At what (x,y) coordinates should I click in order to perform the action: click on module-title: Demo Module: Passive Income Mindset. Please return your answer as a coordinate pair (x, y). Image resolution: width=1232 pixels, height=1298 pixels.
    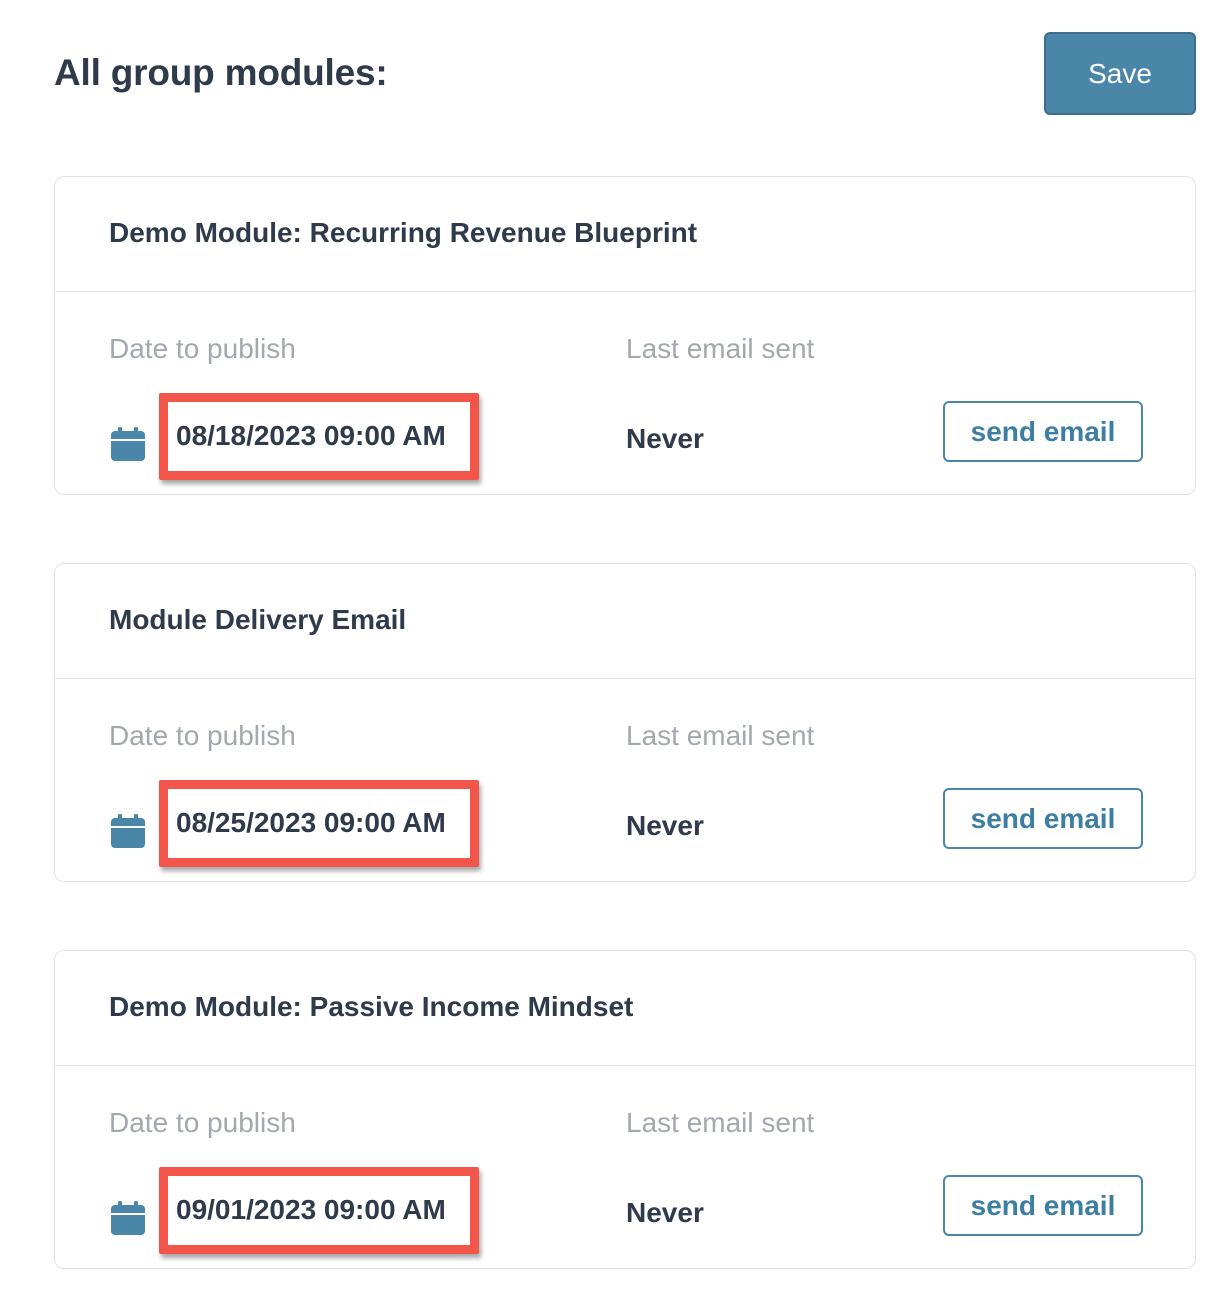
    Looking at the image, I should click on (371, 1006).